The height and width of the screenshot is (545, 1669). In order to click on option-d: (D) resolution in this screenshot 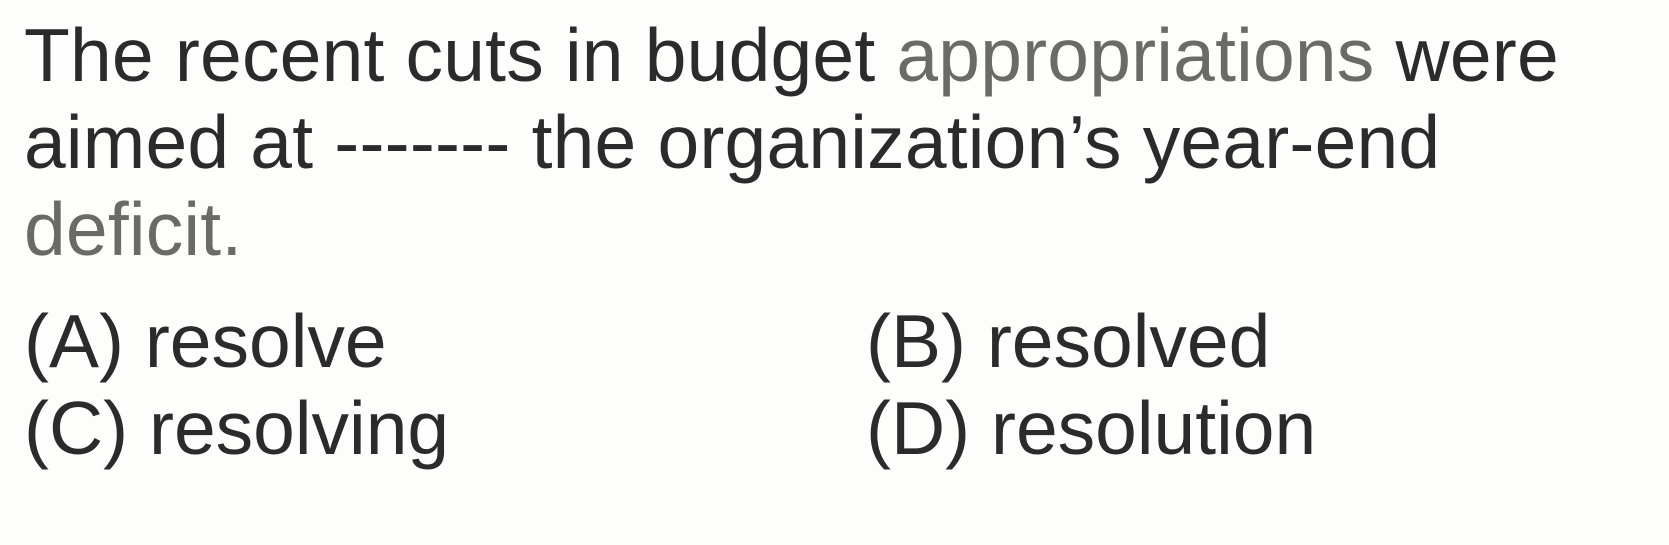, I will do `click(1091, 428)`.